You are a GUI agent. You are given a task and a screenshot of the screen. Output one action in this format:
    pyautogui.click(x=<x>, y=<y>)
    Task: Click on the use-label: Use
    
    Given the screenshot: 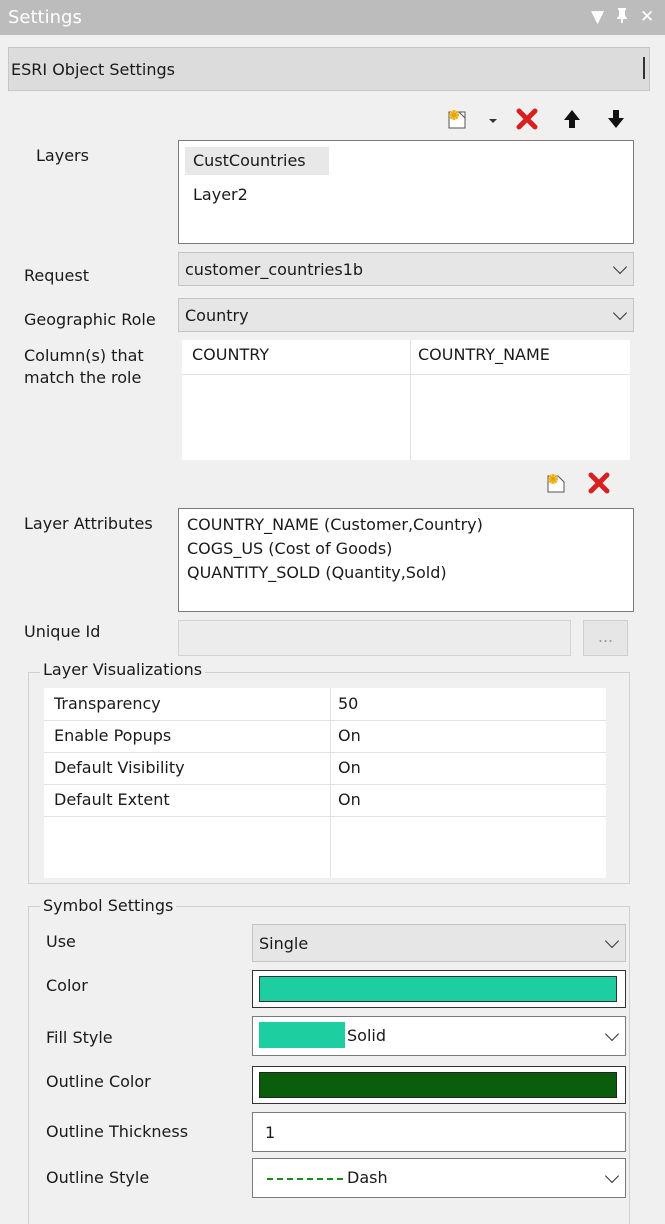 What is the action you would take?
    pyautogui.click(x=61, y=941)
    